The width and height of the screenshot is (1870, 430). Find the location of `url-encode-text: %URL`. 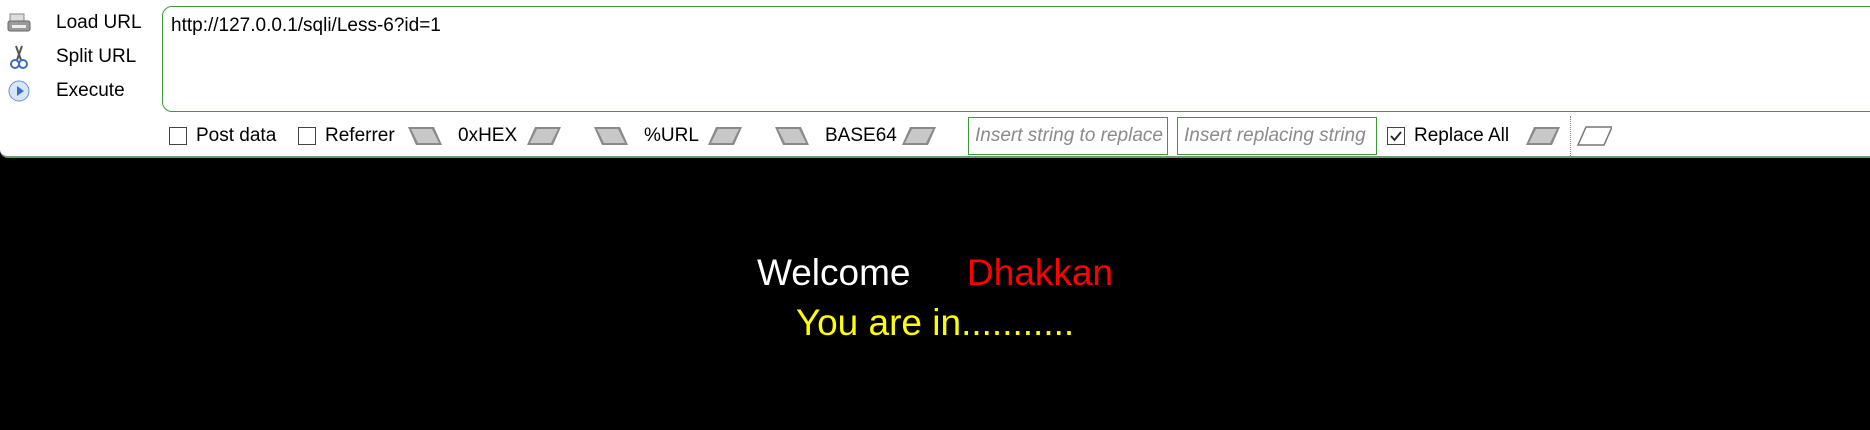

url-encode-text: %URL is located at coordinates (671, 135).